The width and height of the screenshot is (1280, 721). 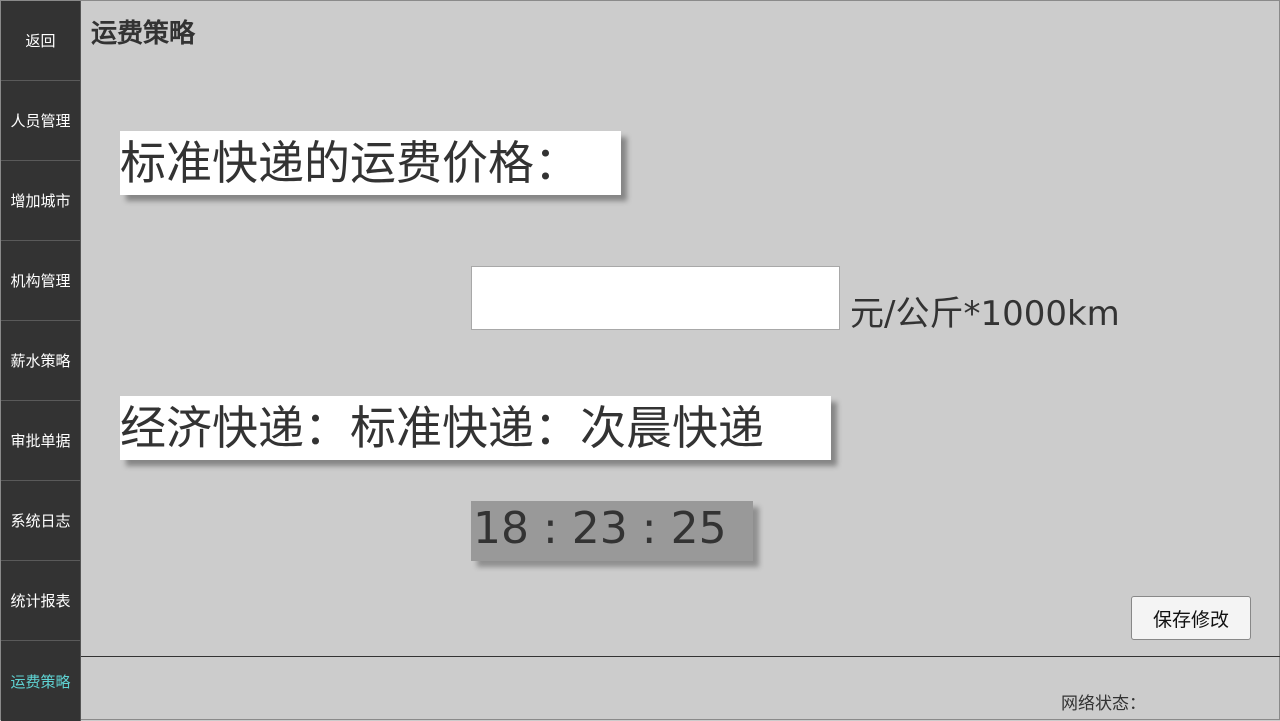 What do you see at coordinates (655, 298) in the screenshot?
I see `standard-price-input` at bounding box center [655, 298].